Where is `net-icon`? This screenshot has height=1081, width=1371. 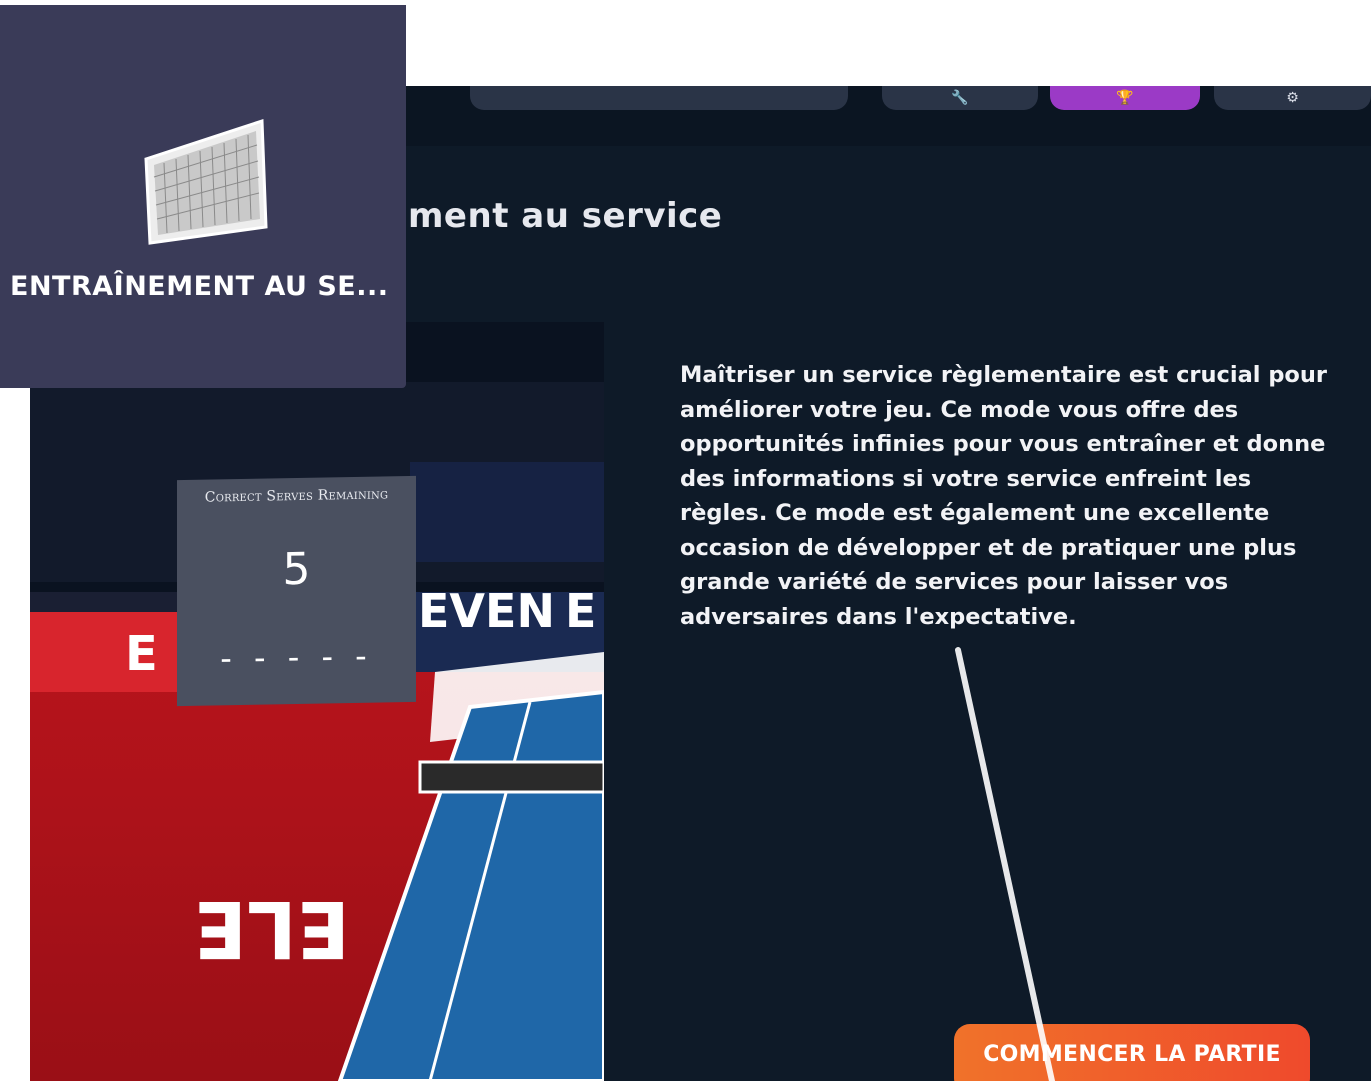 net-icon is located at coordinates (206, 181).